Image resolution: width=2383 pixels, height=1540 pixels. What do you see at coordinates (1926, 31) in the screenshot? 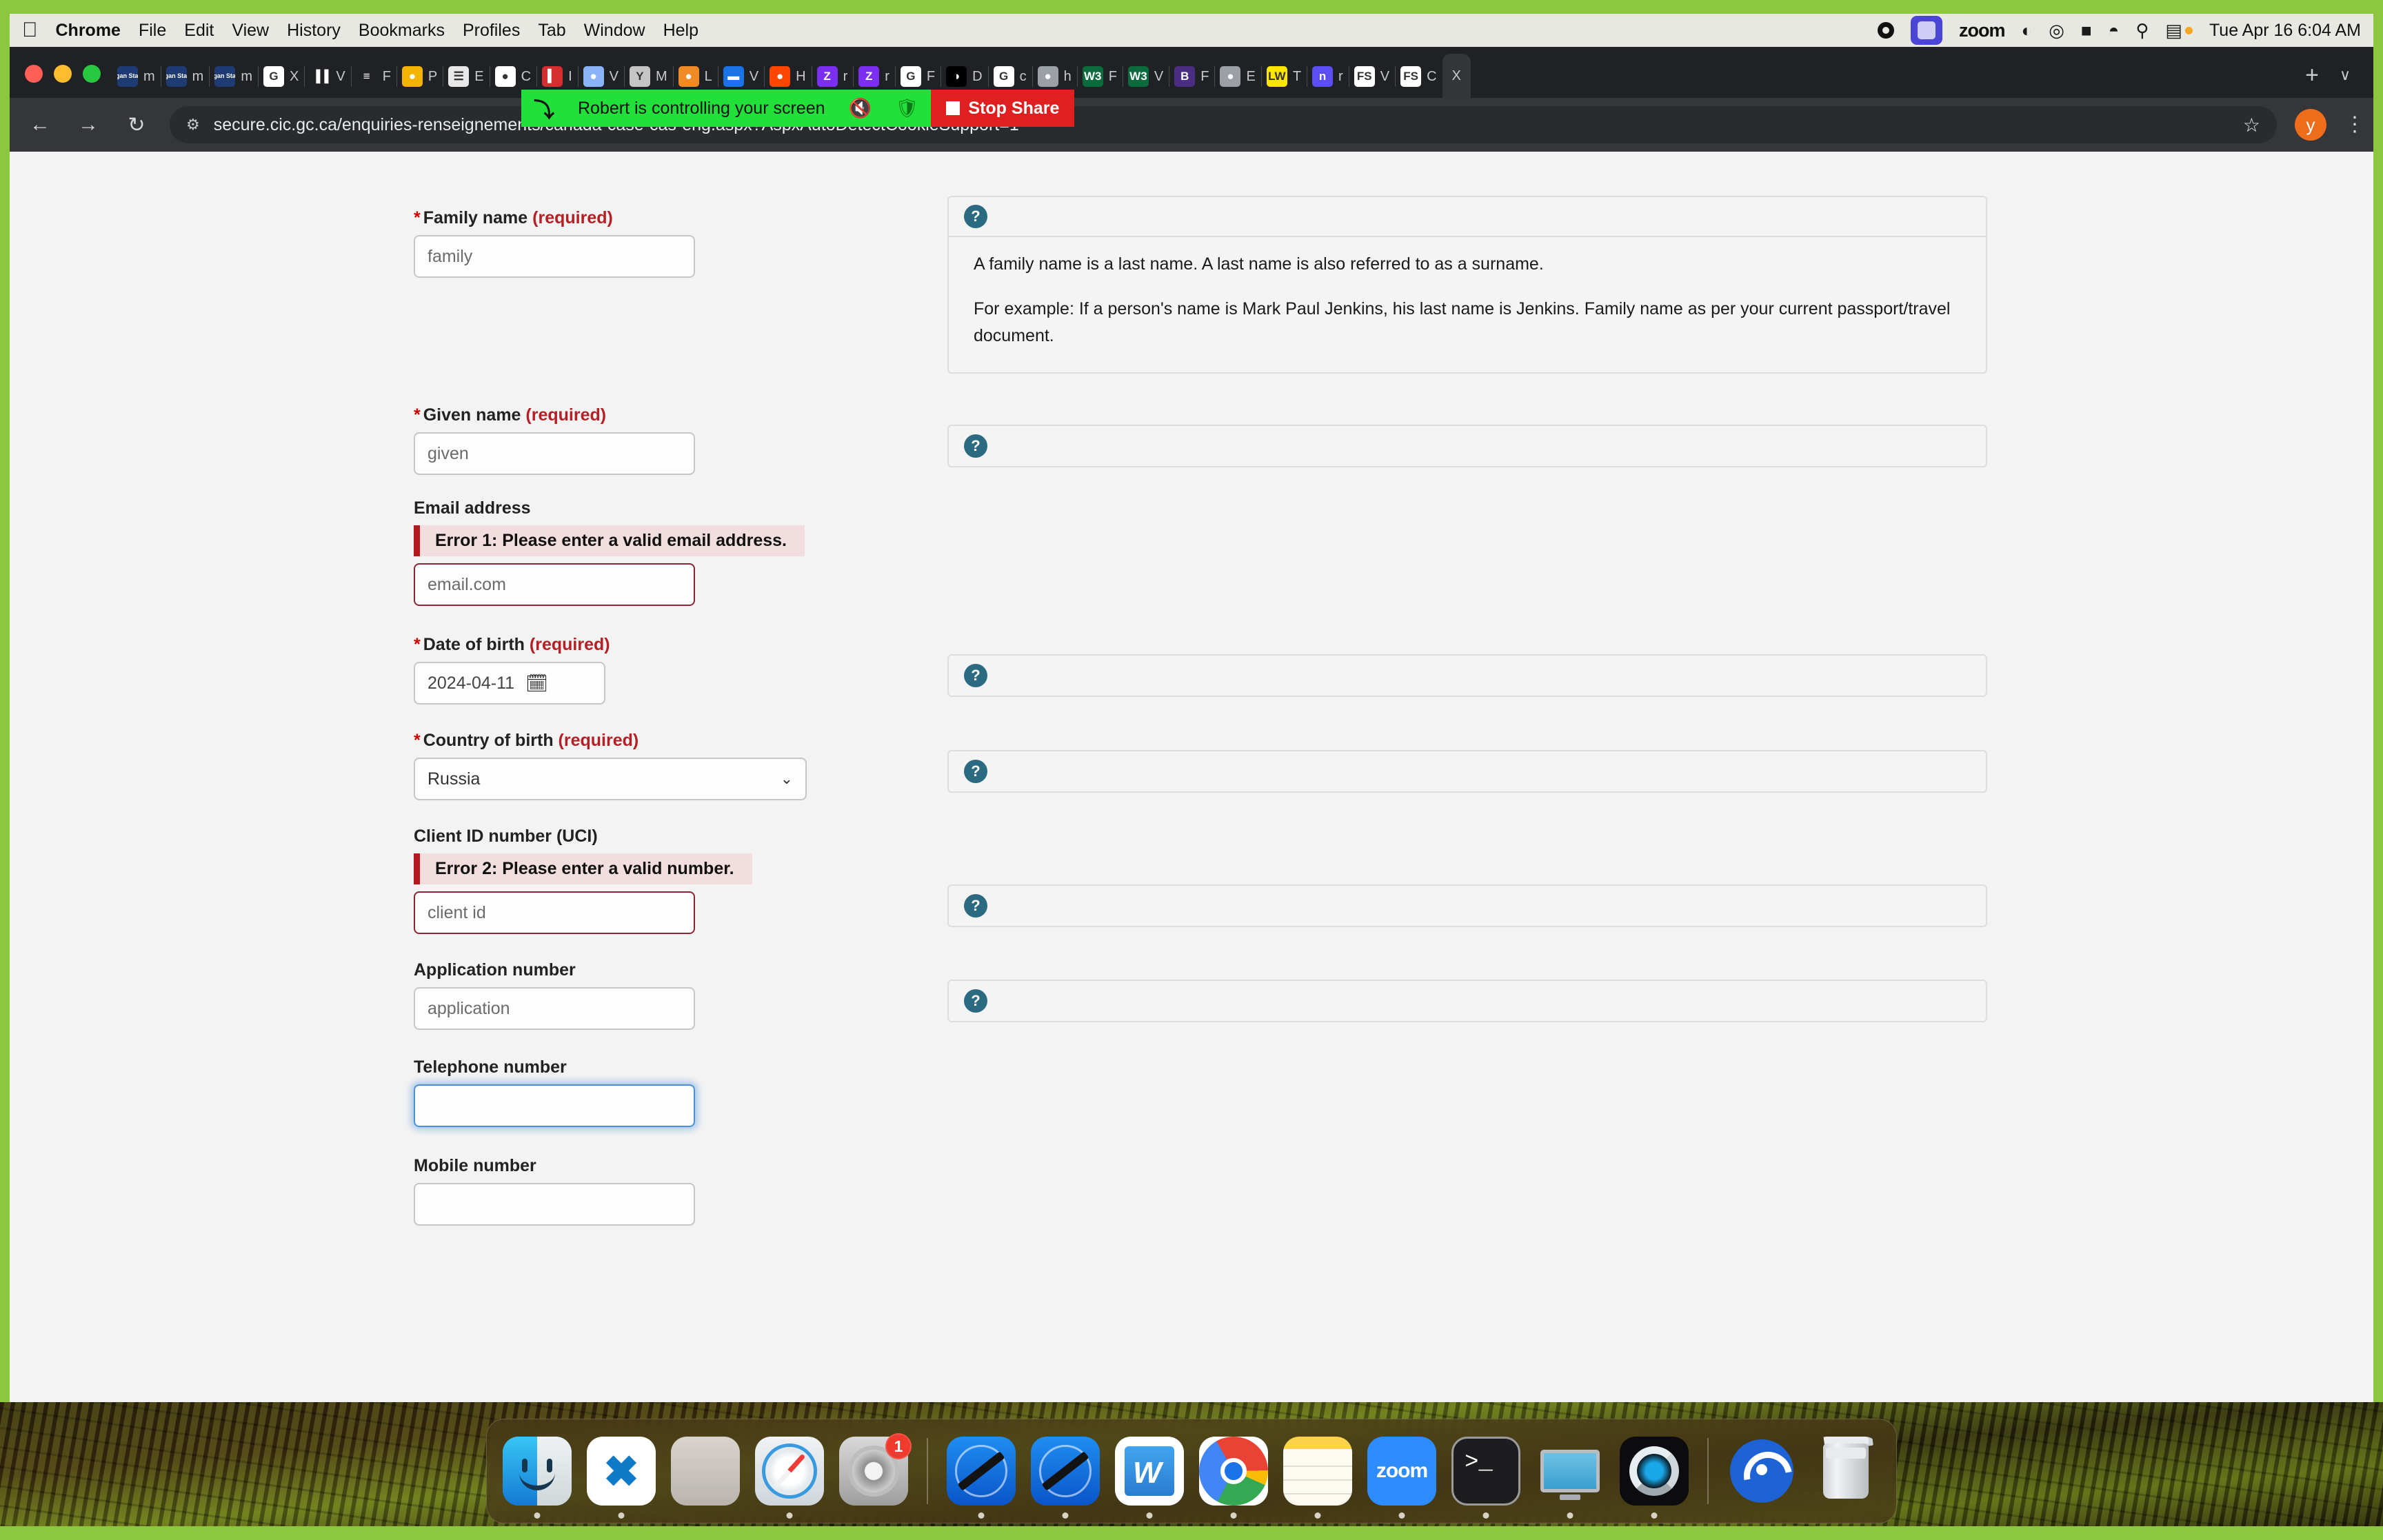
I see `screen-share-icon` at bounding box center [1926, 31].